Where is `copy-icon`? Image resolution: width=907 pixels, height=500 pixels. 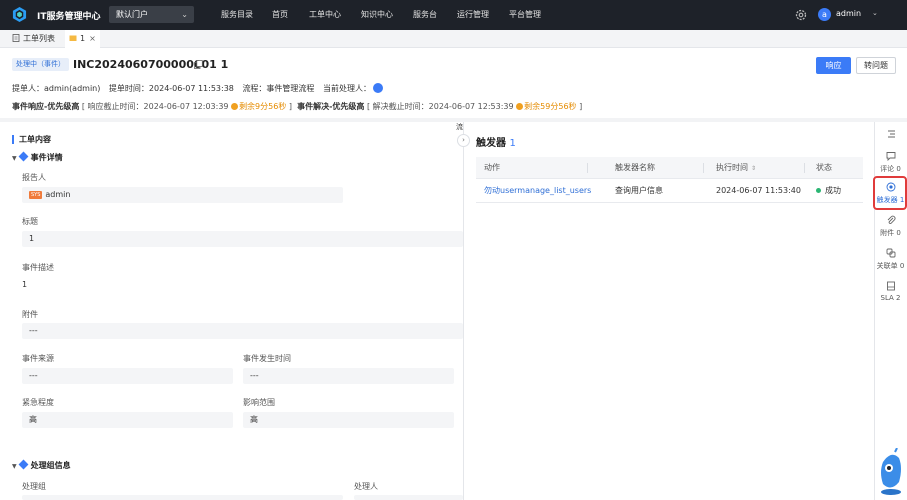 copy-icon is located at coordinates (198, 64).